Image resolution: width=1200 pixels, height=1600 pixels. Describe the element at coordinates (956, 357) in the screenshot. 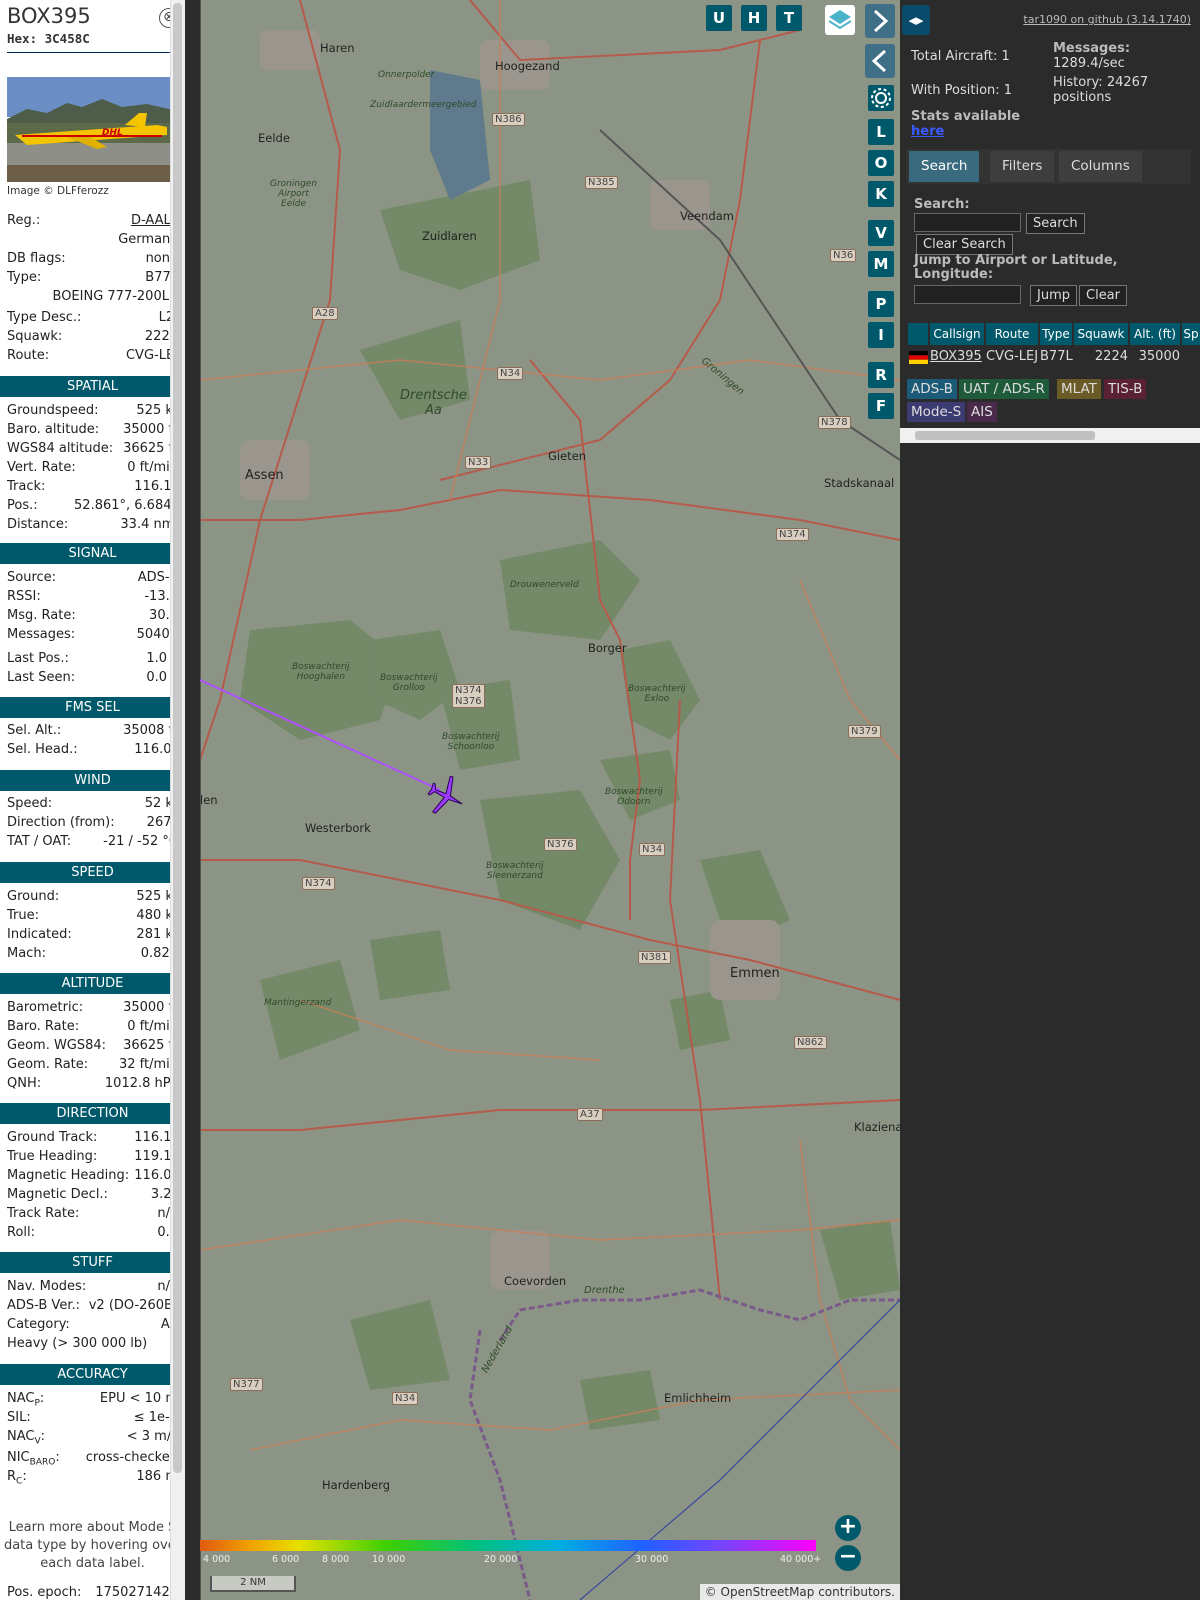

I see `row-callsign: BOX395` at that location.